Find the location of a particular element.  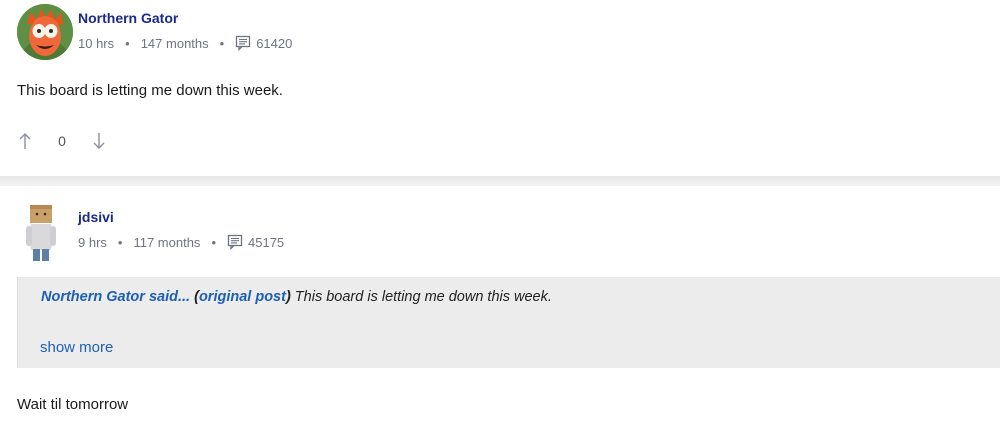

post-body: Wait til tomorrow is located at coordinates (73, 404).